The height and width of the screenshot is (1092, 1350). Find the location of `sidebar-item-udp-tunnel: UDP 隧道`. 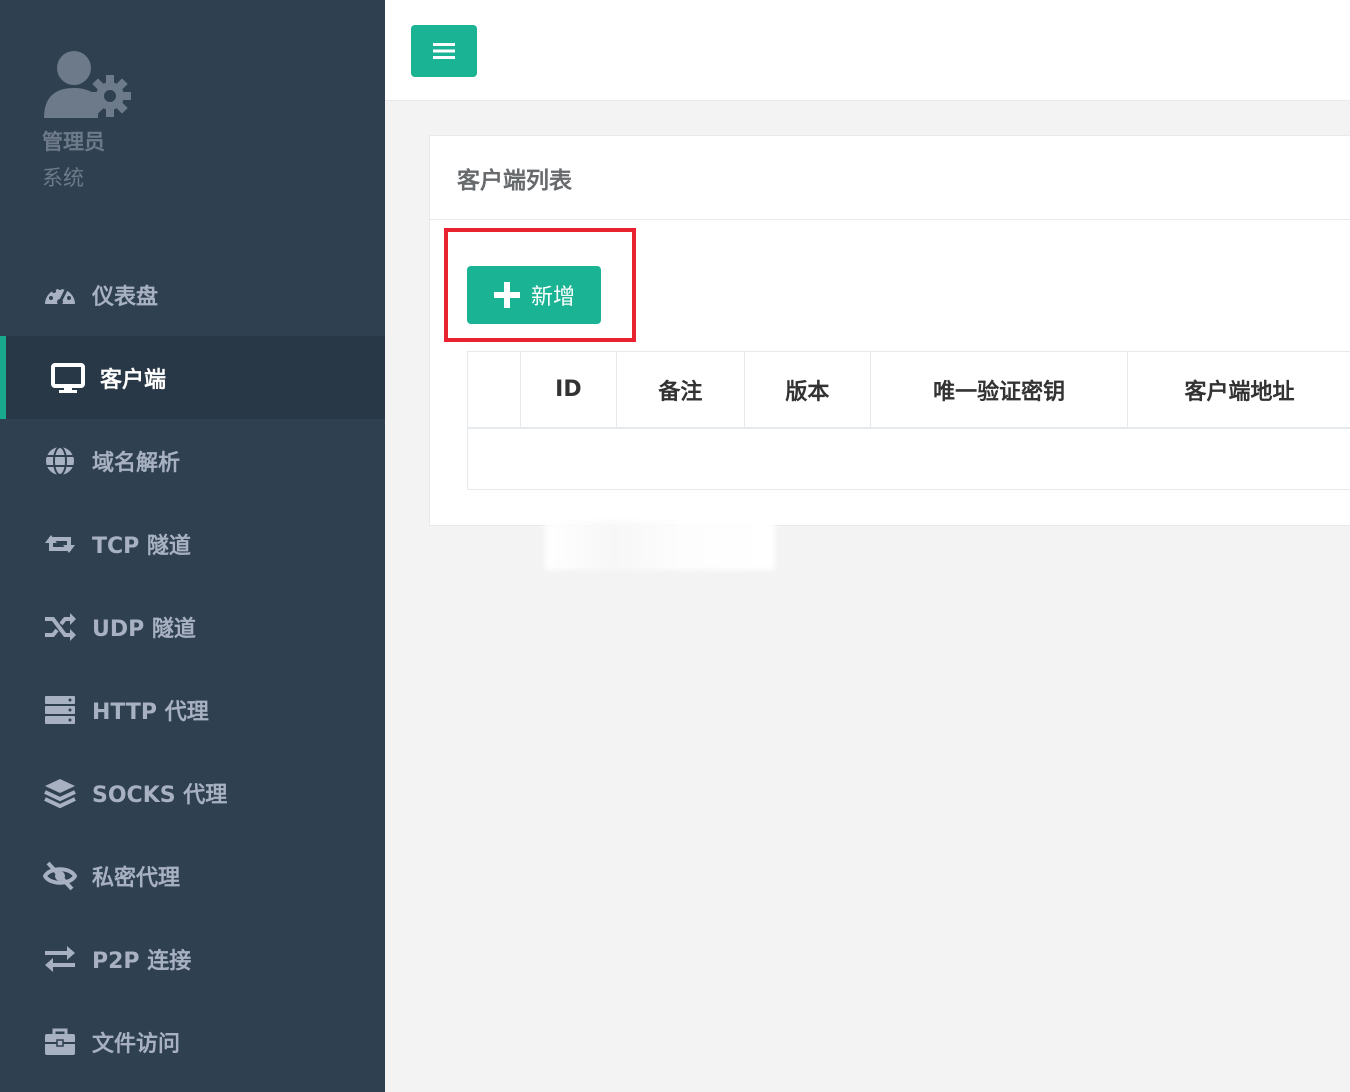

sidebar-item-udp-tunnel: UDP 隧道 is located at coordinates (192, 626).